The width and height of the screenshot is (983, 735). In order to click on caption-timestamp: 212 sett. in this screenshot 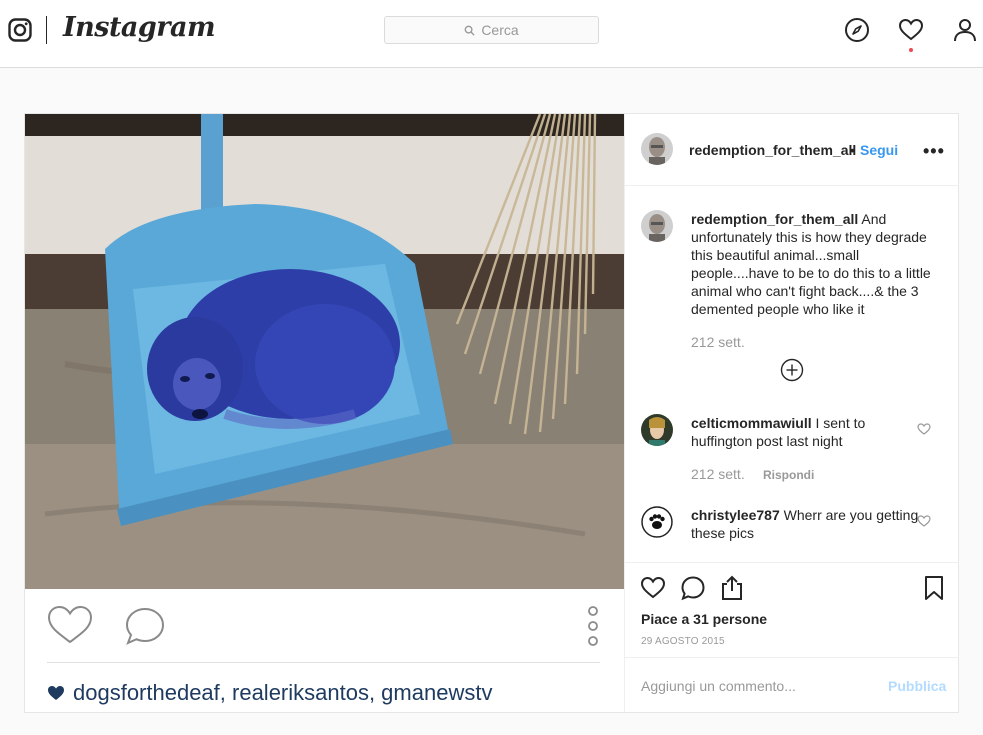, I will do `click(718, 342)`.